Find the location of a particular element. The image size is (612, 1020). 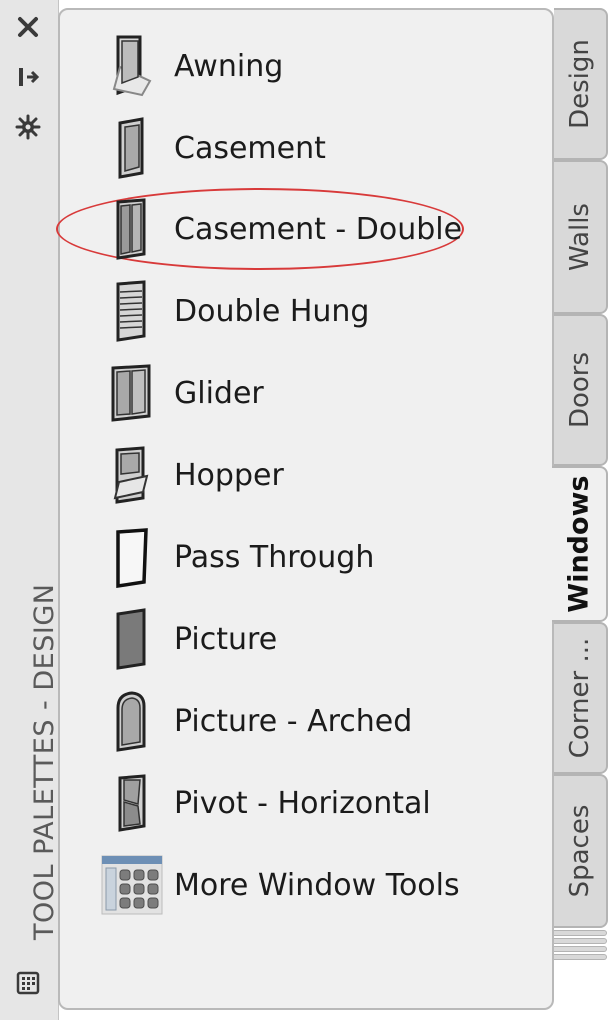

tool-item-more-window-tools: More Window Tools is located at coordinates (320, 885).